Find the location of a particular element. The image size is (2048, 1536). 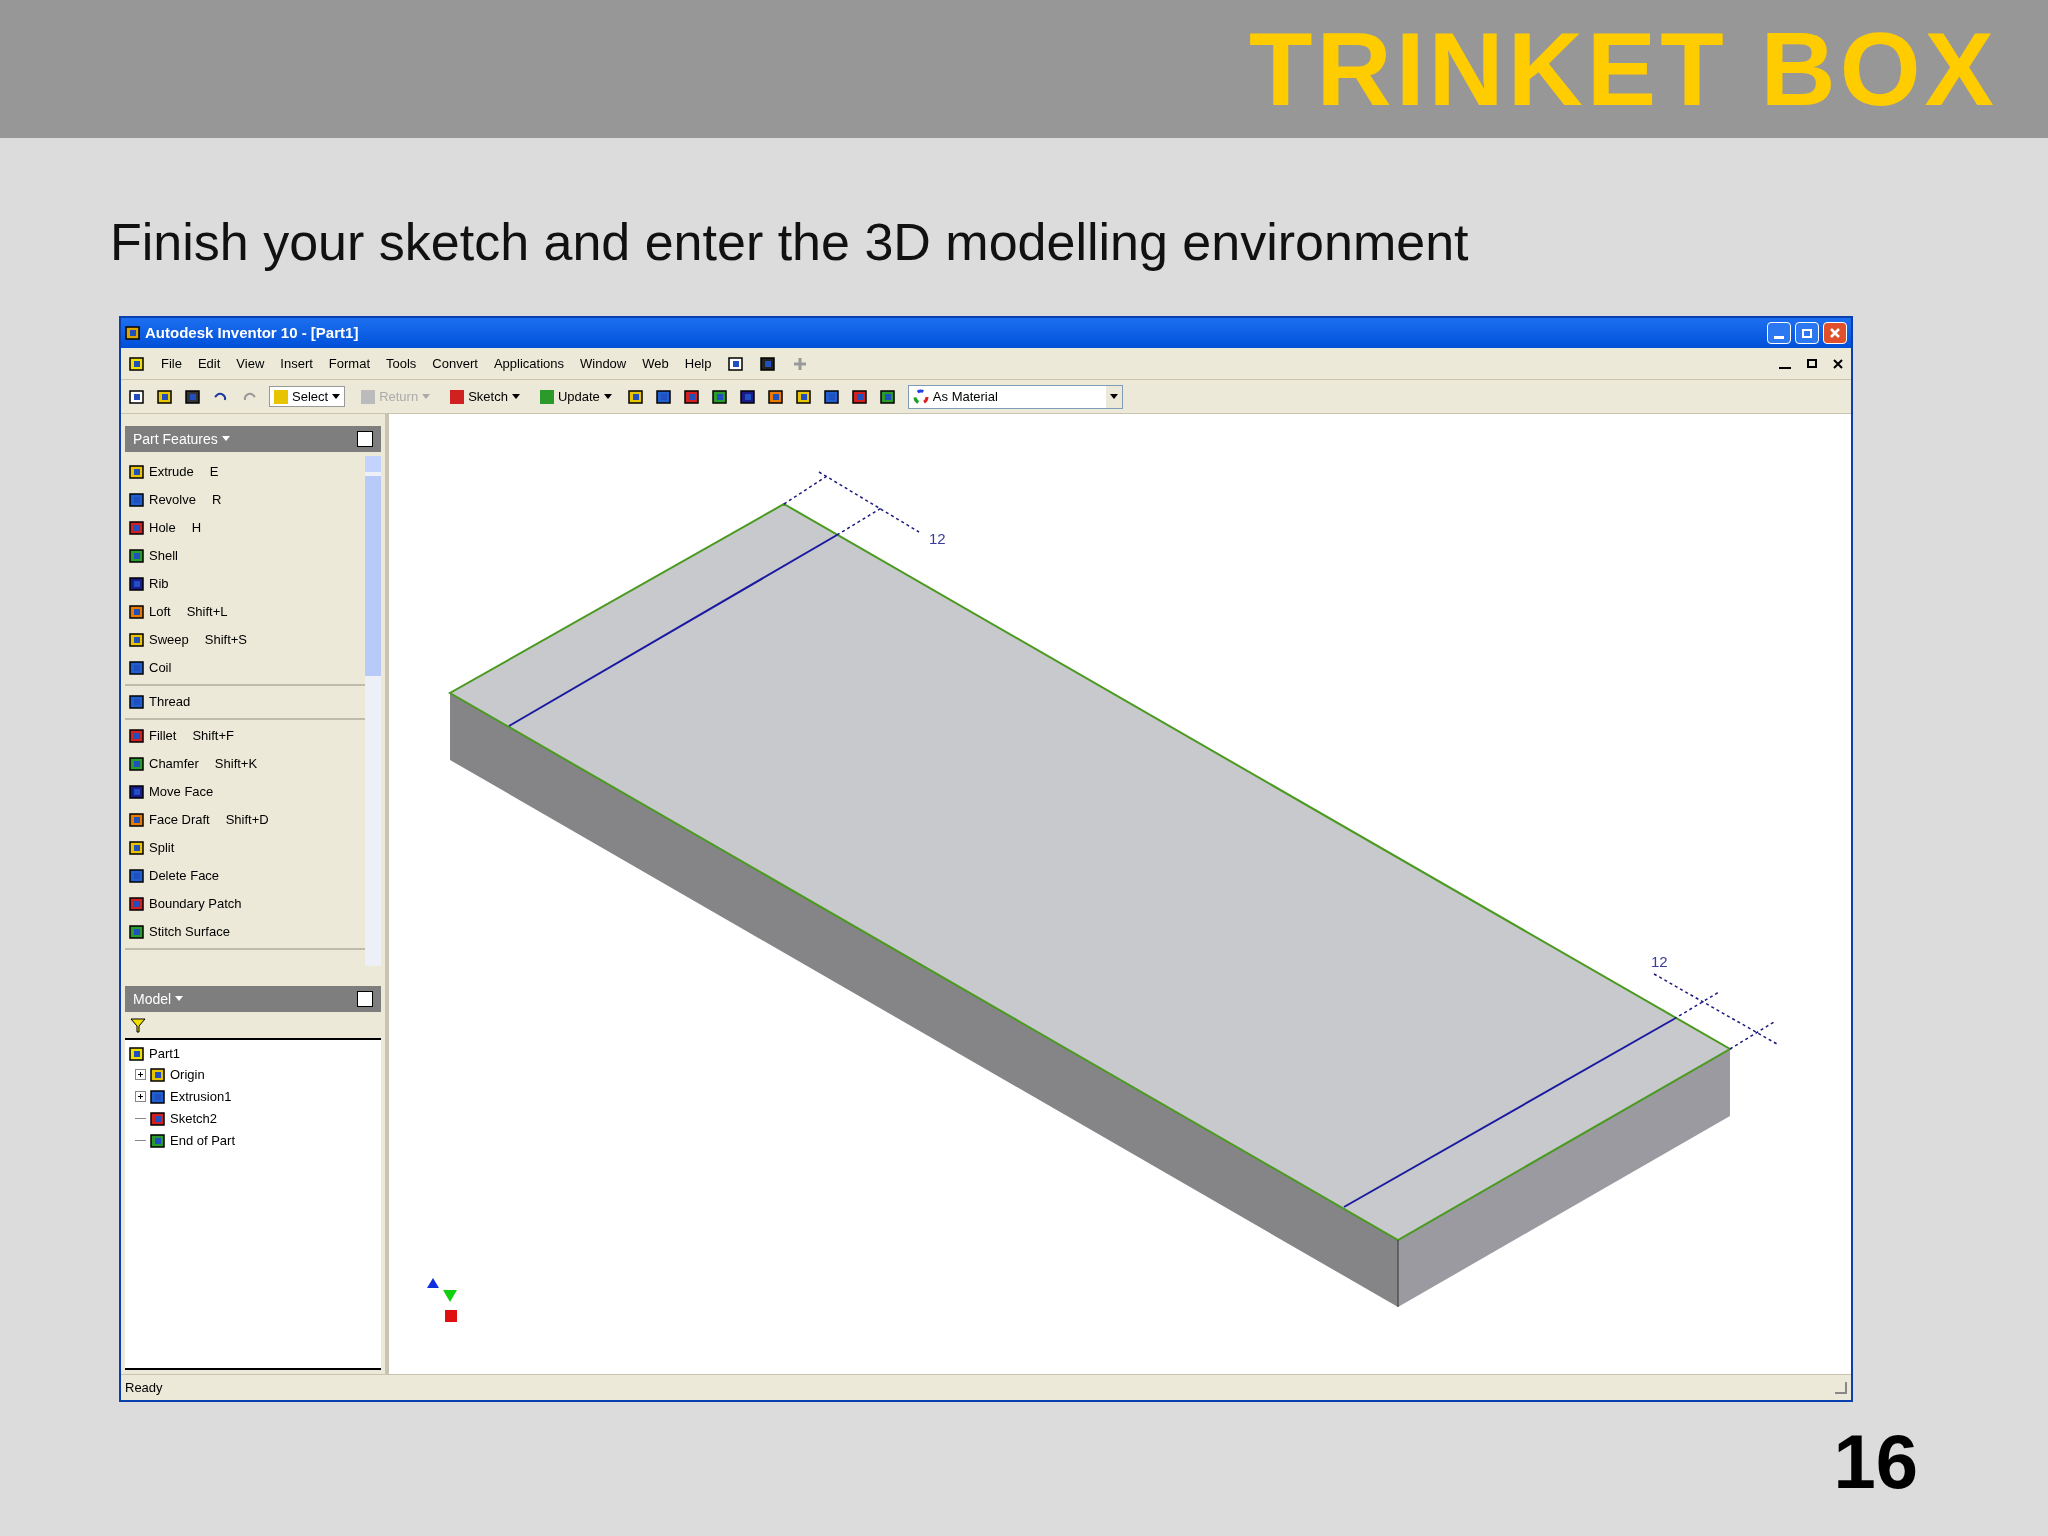

feature-item: Delete Face is located at coordinates (245, 876).